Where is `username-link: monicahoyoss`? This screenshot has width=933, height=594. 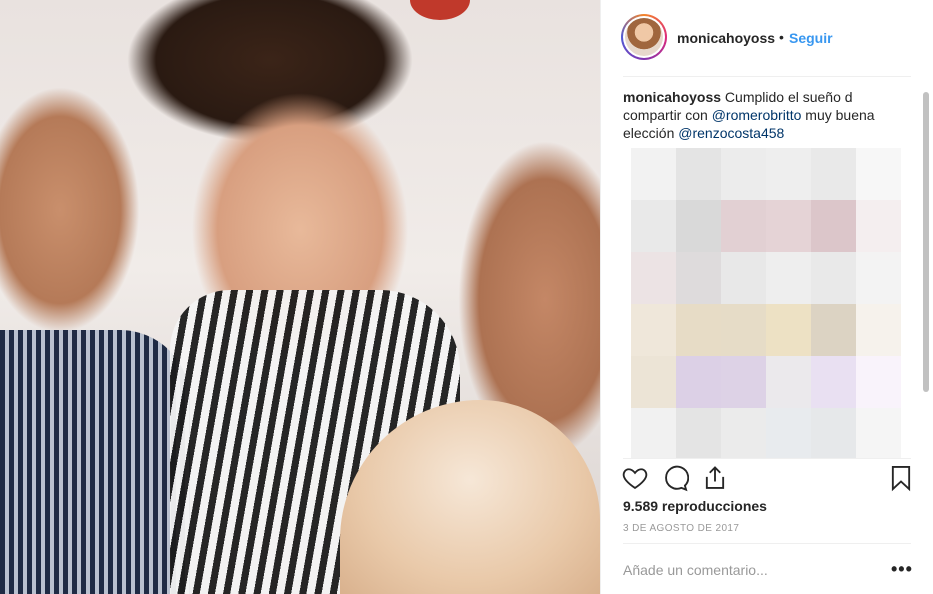 username-link: monicahoyoss is located at coordinates (726, 38).